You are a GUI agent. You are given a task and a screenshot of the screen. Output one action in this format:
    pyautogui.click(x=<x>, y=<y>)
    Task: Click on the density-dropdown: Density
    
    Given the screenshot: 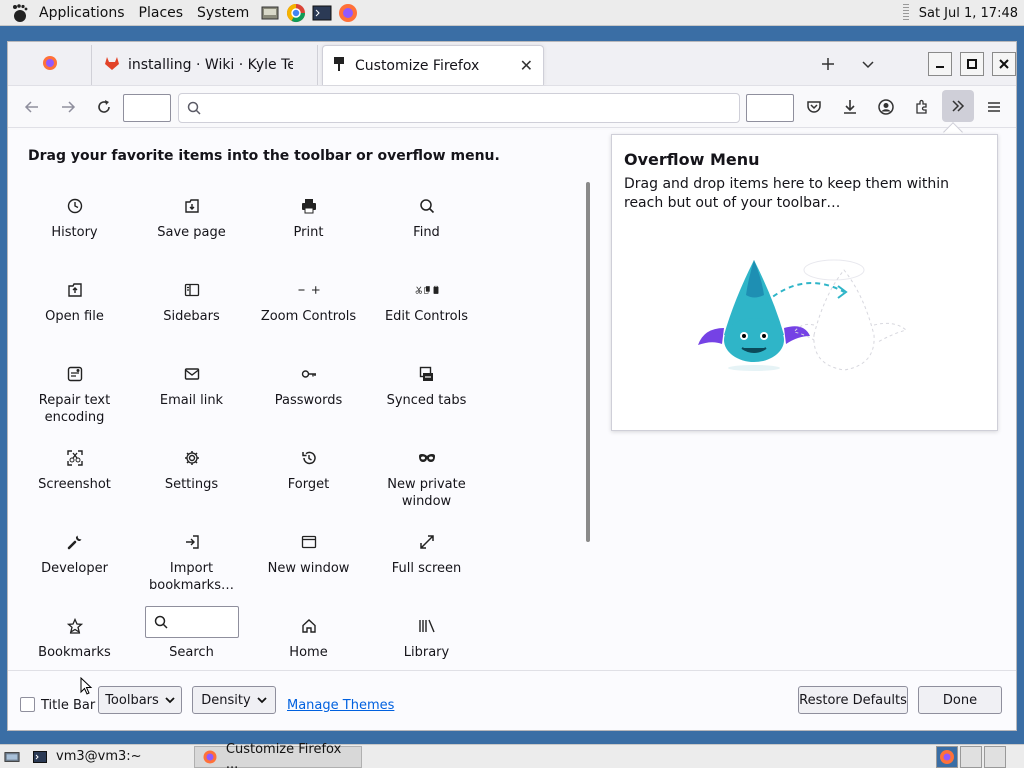 What is the action you would take?
    pyautogui.click(x=234, y=700)
    